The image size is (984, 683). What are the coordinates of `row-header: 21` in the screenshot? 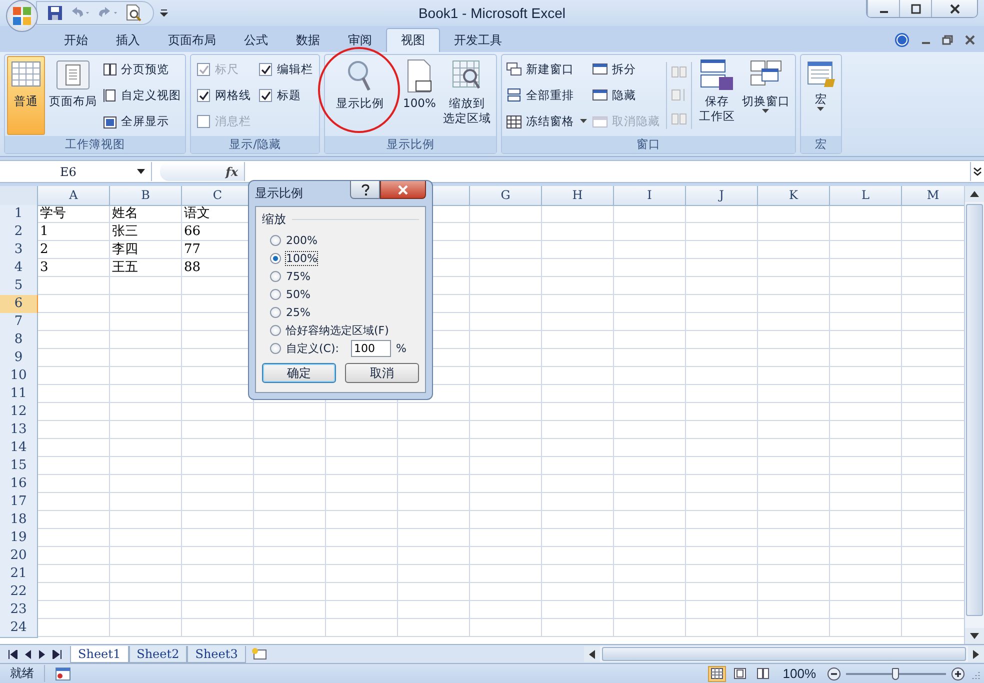 It's located at (19, 574).